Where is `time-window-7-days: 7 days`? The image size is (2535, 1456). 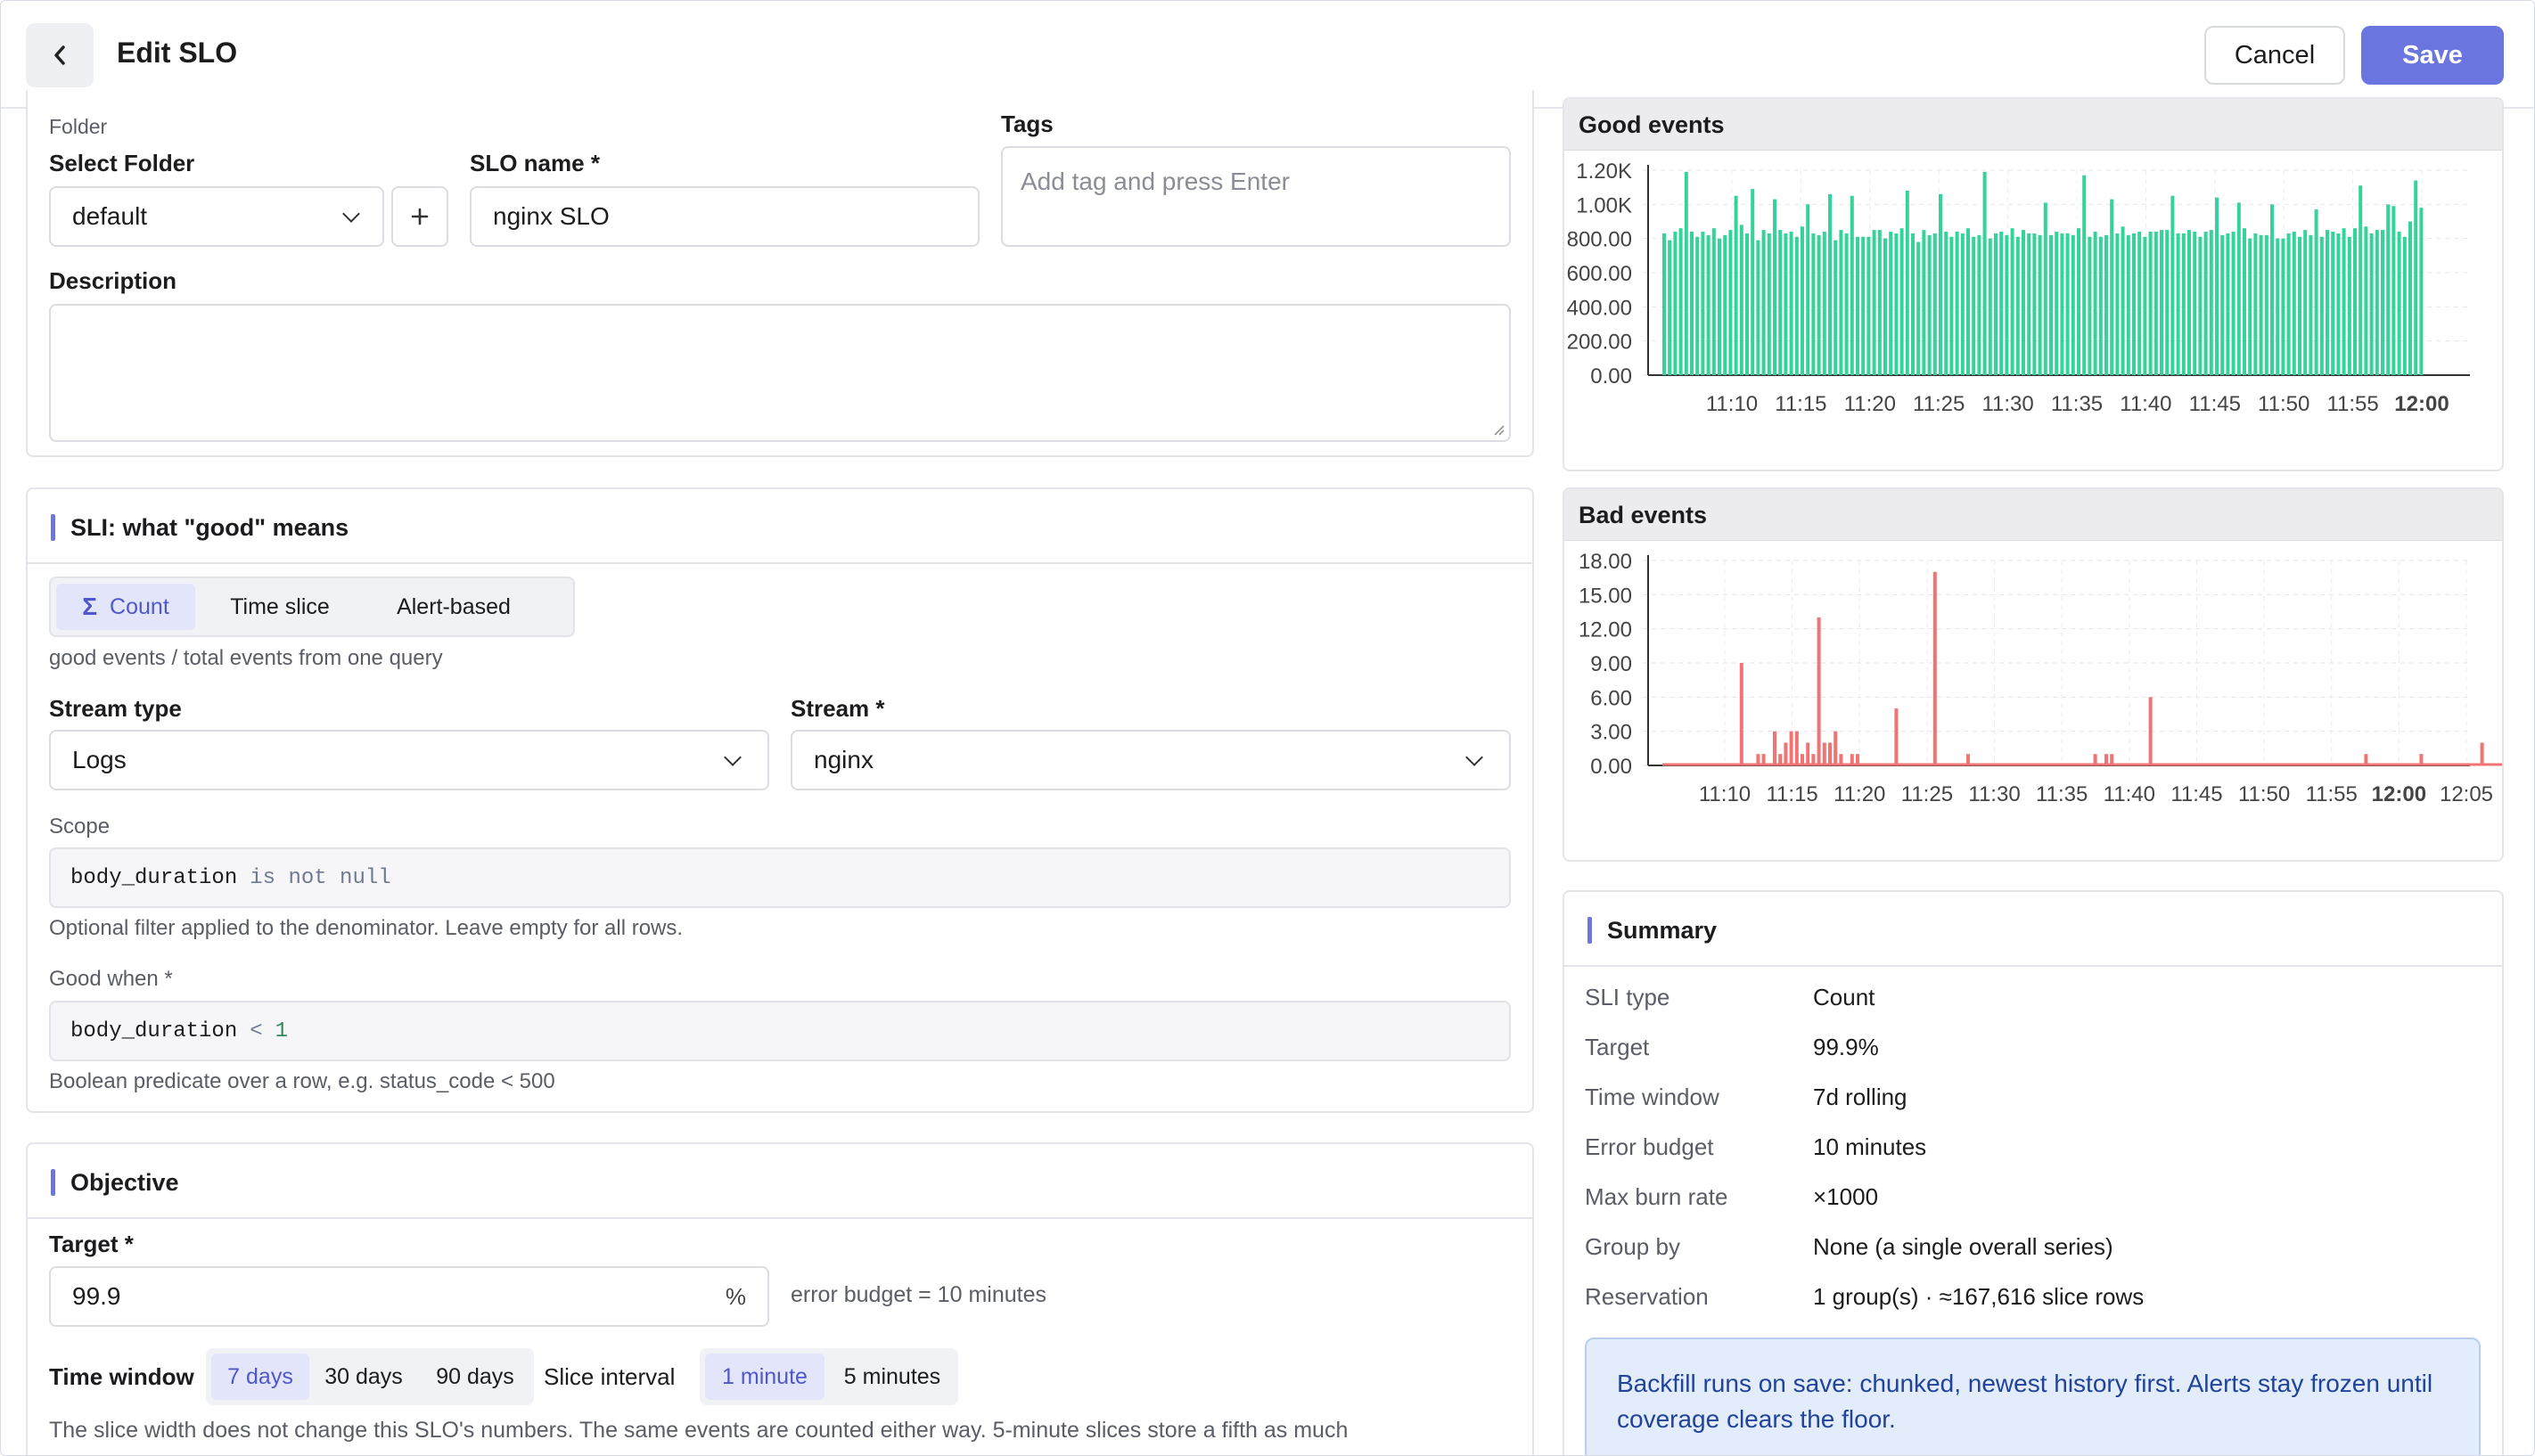 time-window-7-days: 7 days is located at coordinates (260, 1377).